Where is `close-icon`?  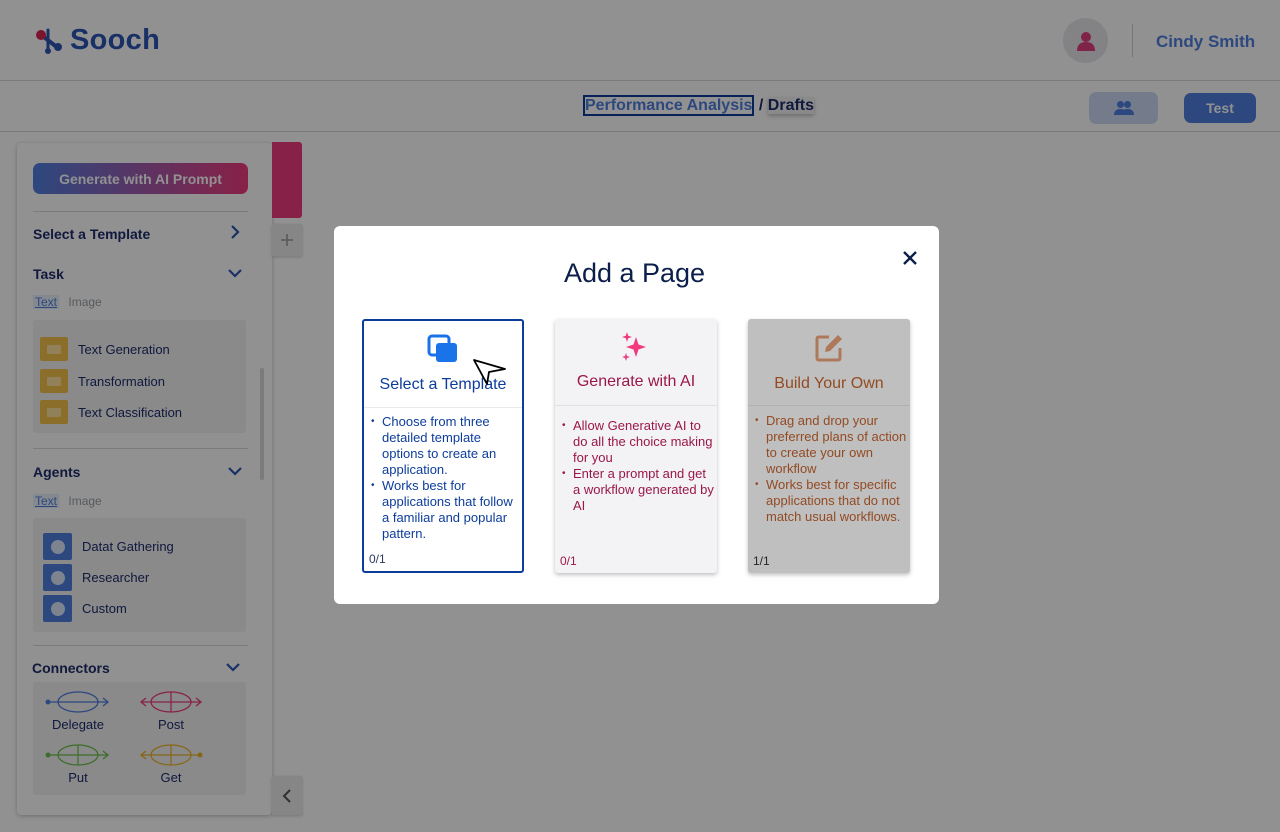 close-icon is located at coordinates (910, 258).